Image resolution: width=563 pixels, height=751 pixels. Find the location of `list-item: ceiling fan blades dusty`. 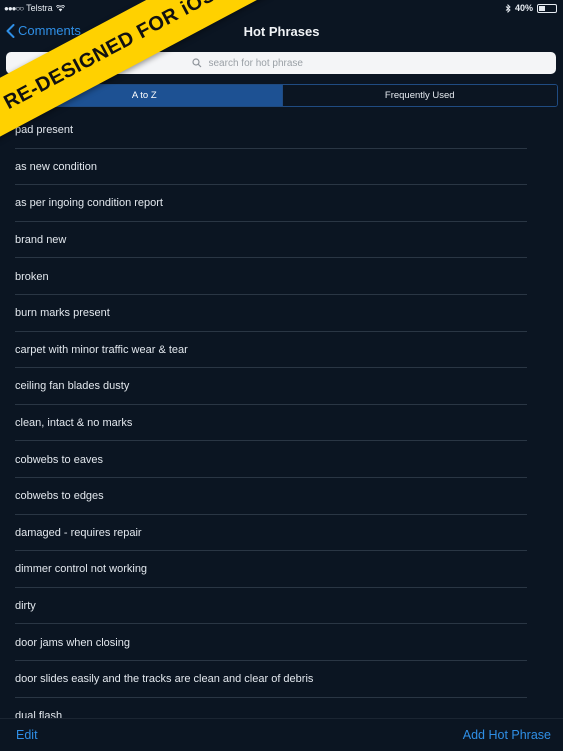

list-item: ceiling fan blades dusty is located at coordinates (281, 386).